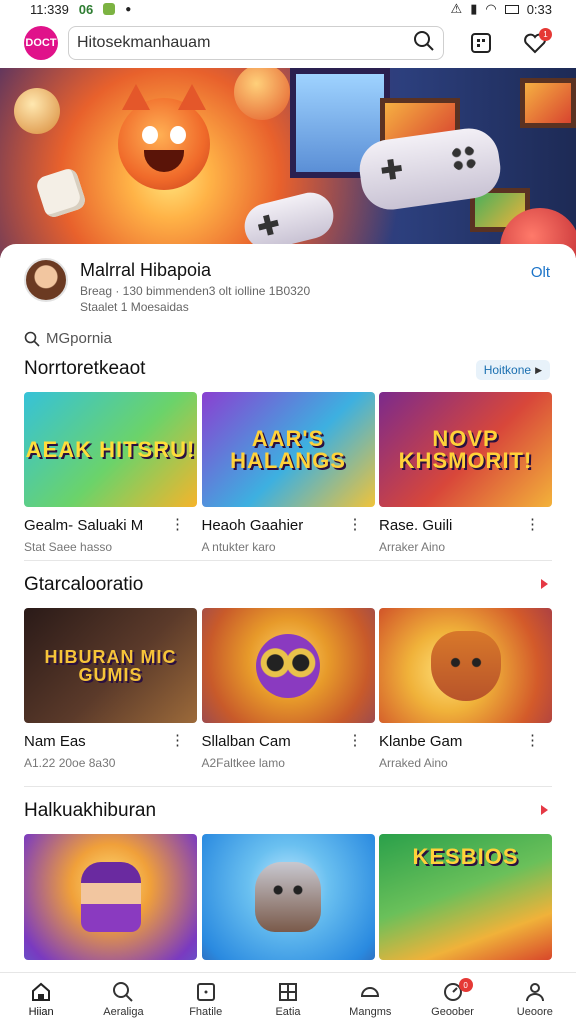 This screenshot has height=1024, width=576. I want to click on scan-button, so click(481, 43).